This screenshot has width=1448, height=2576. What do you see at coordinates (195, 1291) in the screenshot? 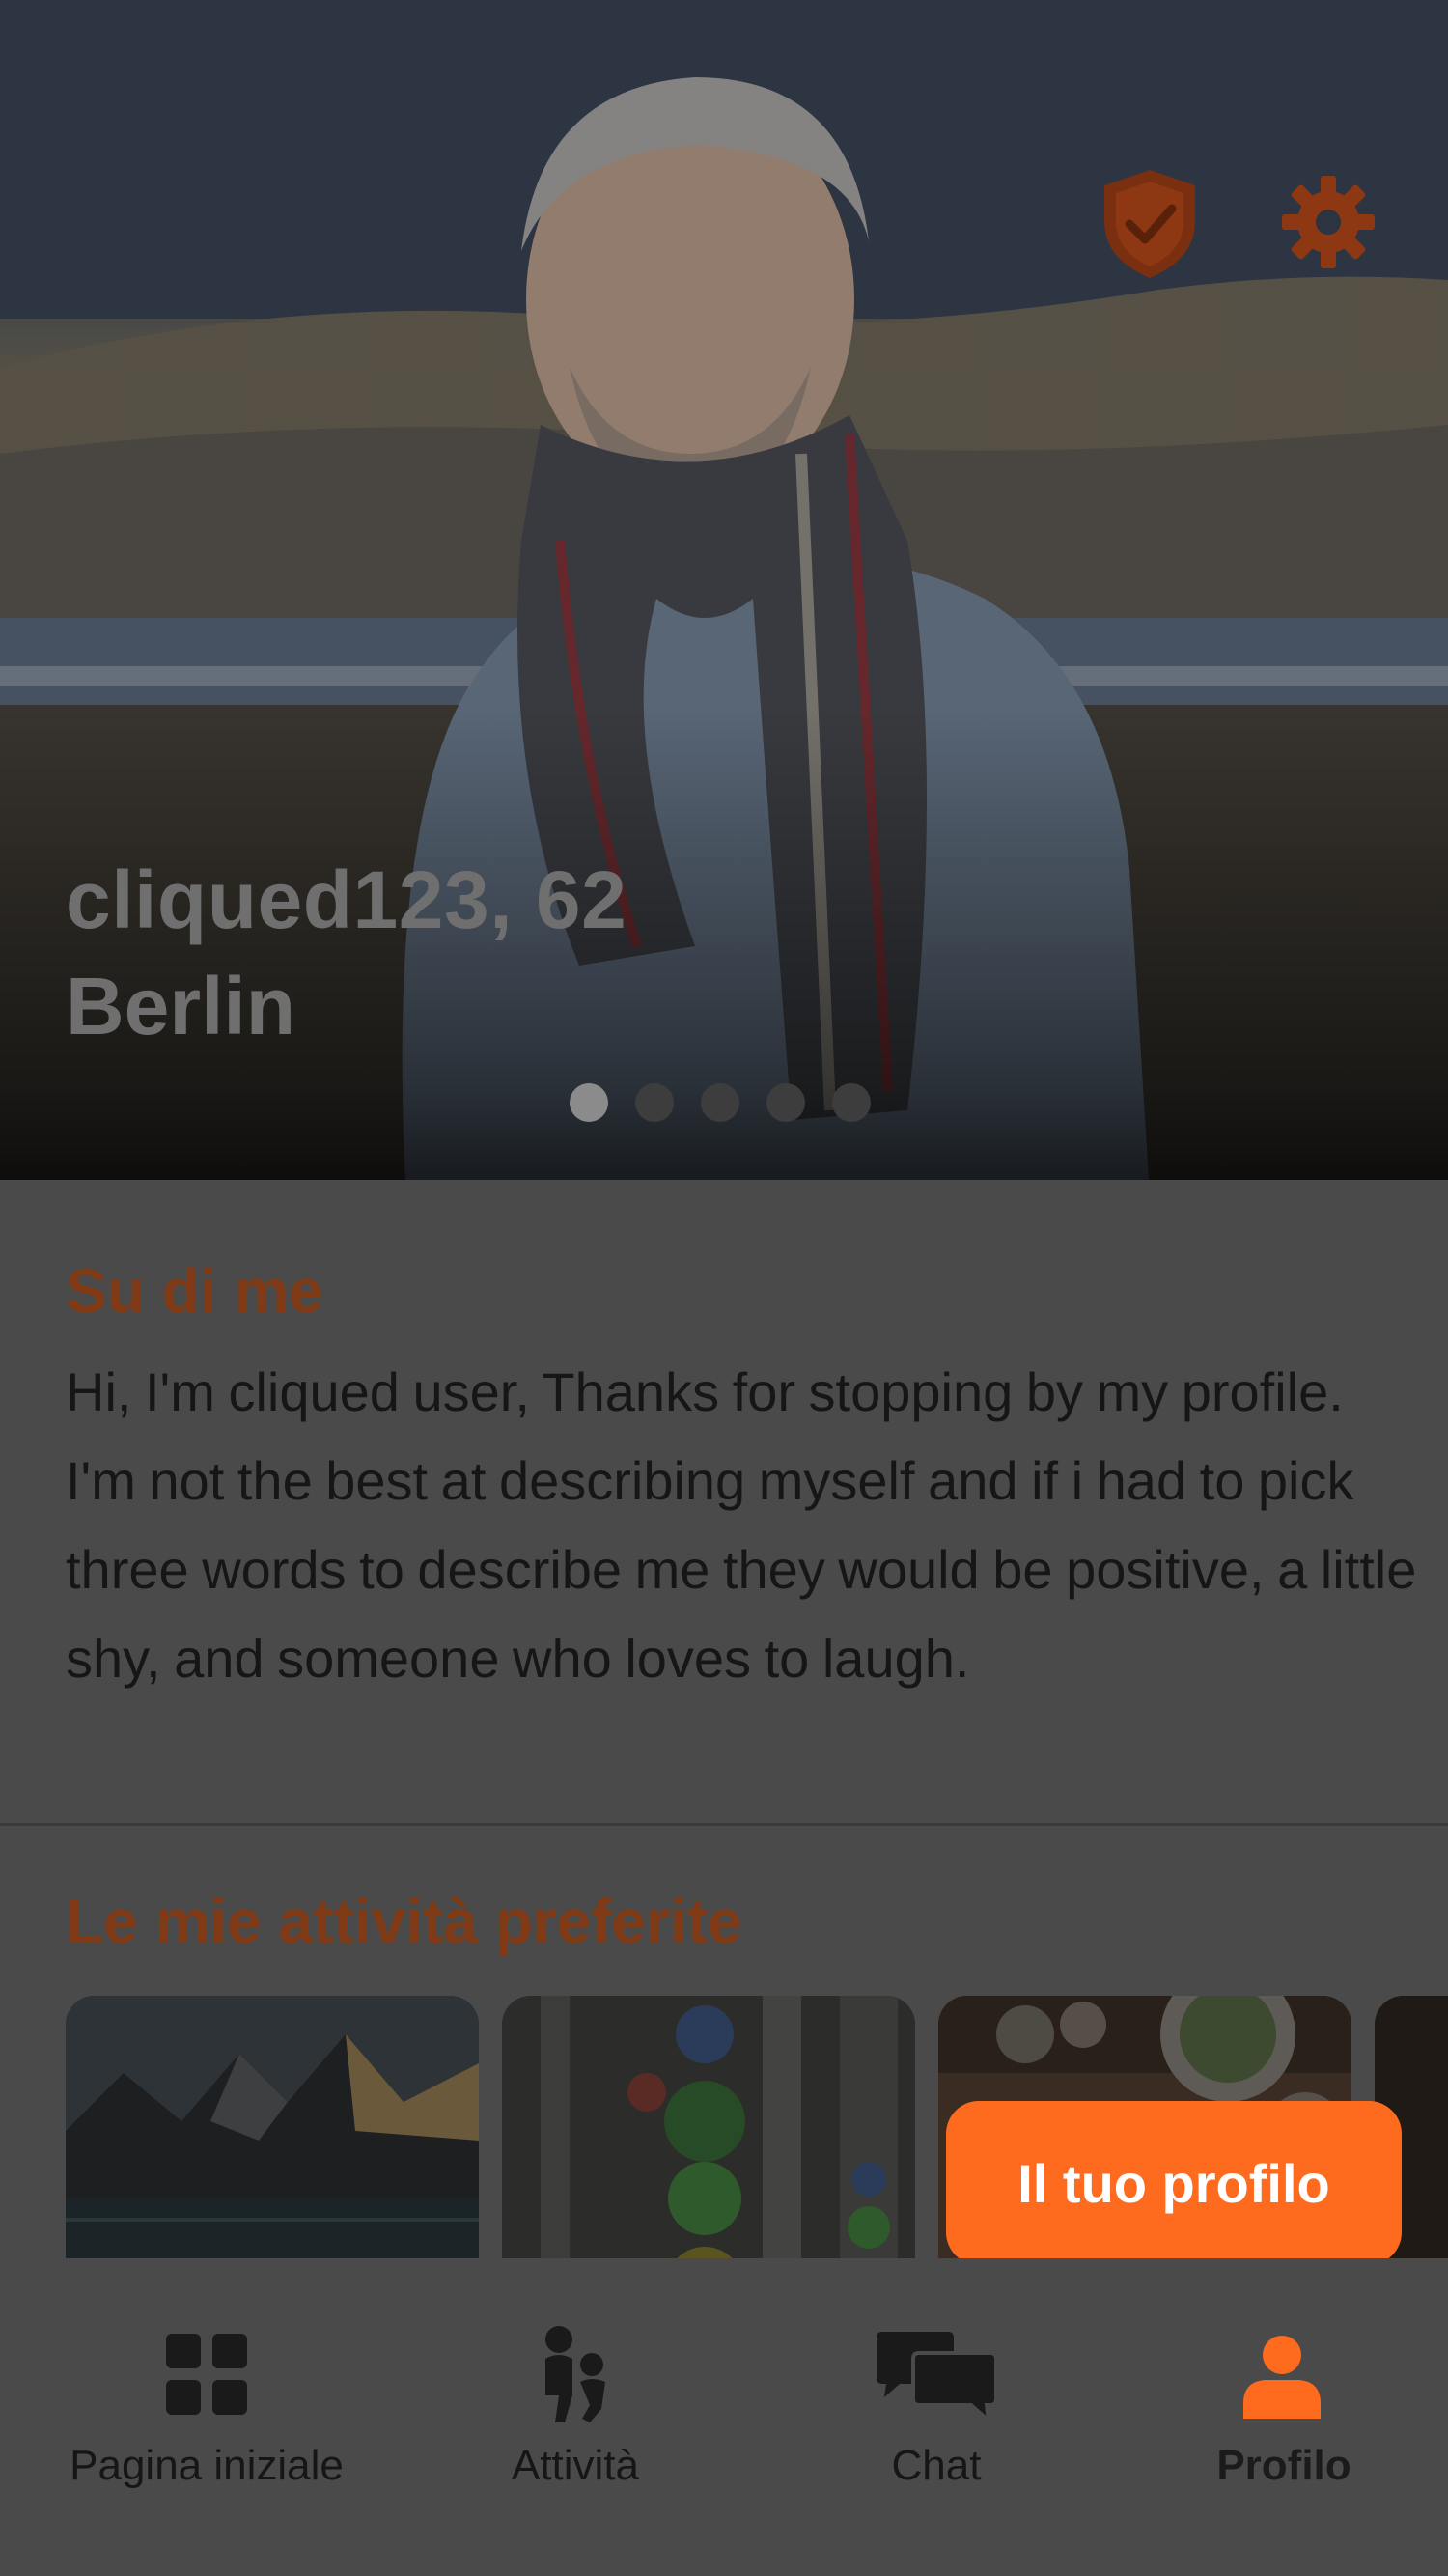
I see `about-title: Su di me` at bounding box center [195, 1291].